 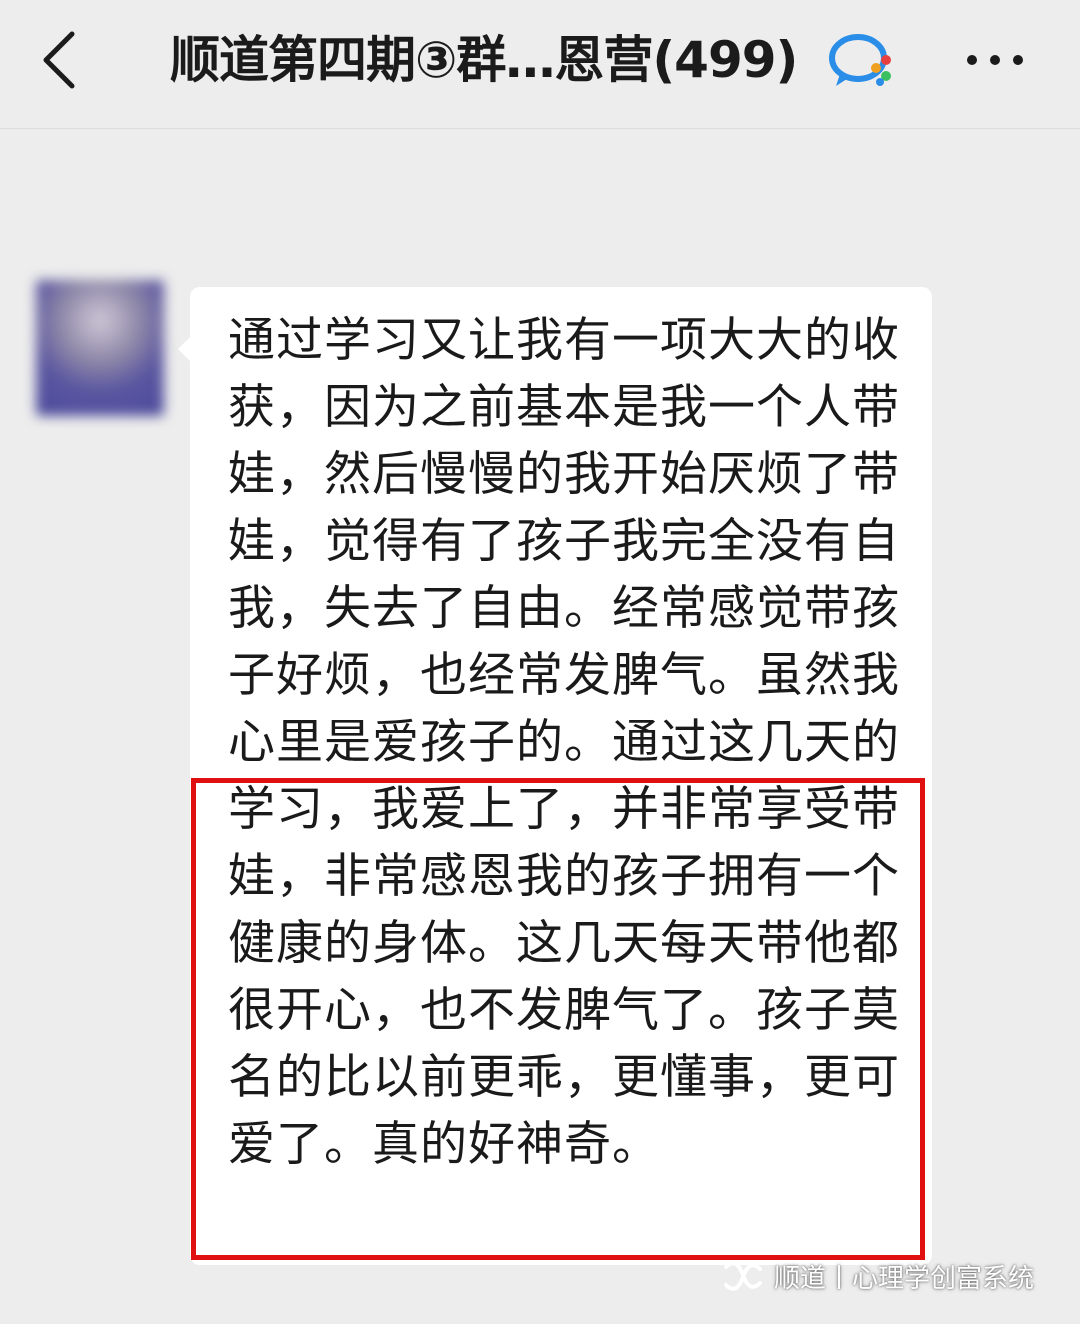 I want to click on more-dots-icon, so click(x=995, y=60).